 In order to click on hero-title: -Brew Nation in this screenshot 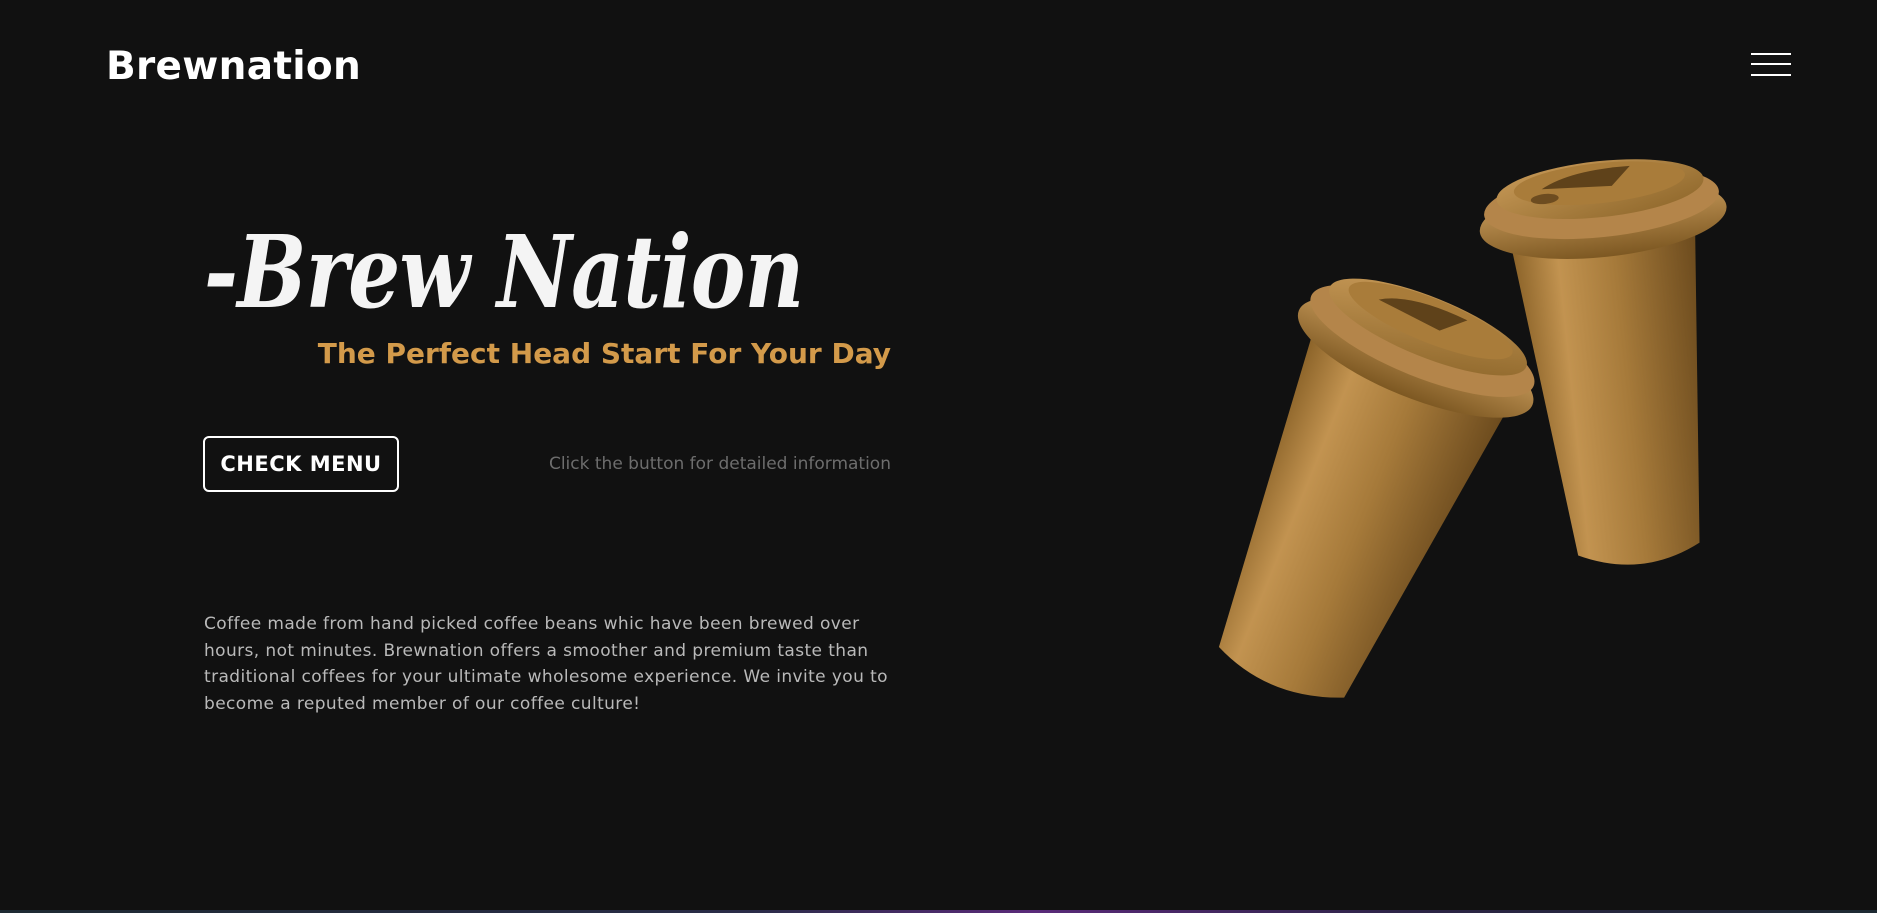, I will do `click(504, 272)`.